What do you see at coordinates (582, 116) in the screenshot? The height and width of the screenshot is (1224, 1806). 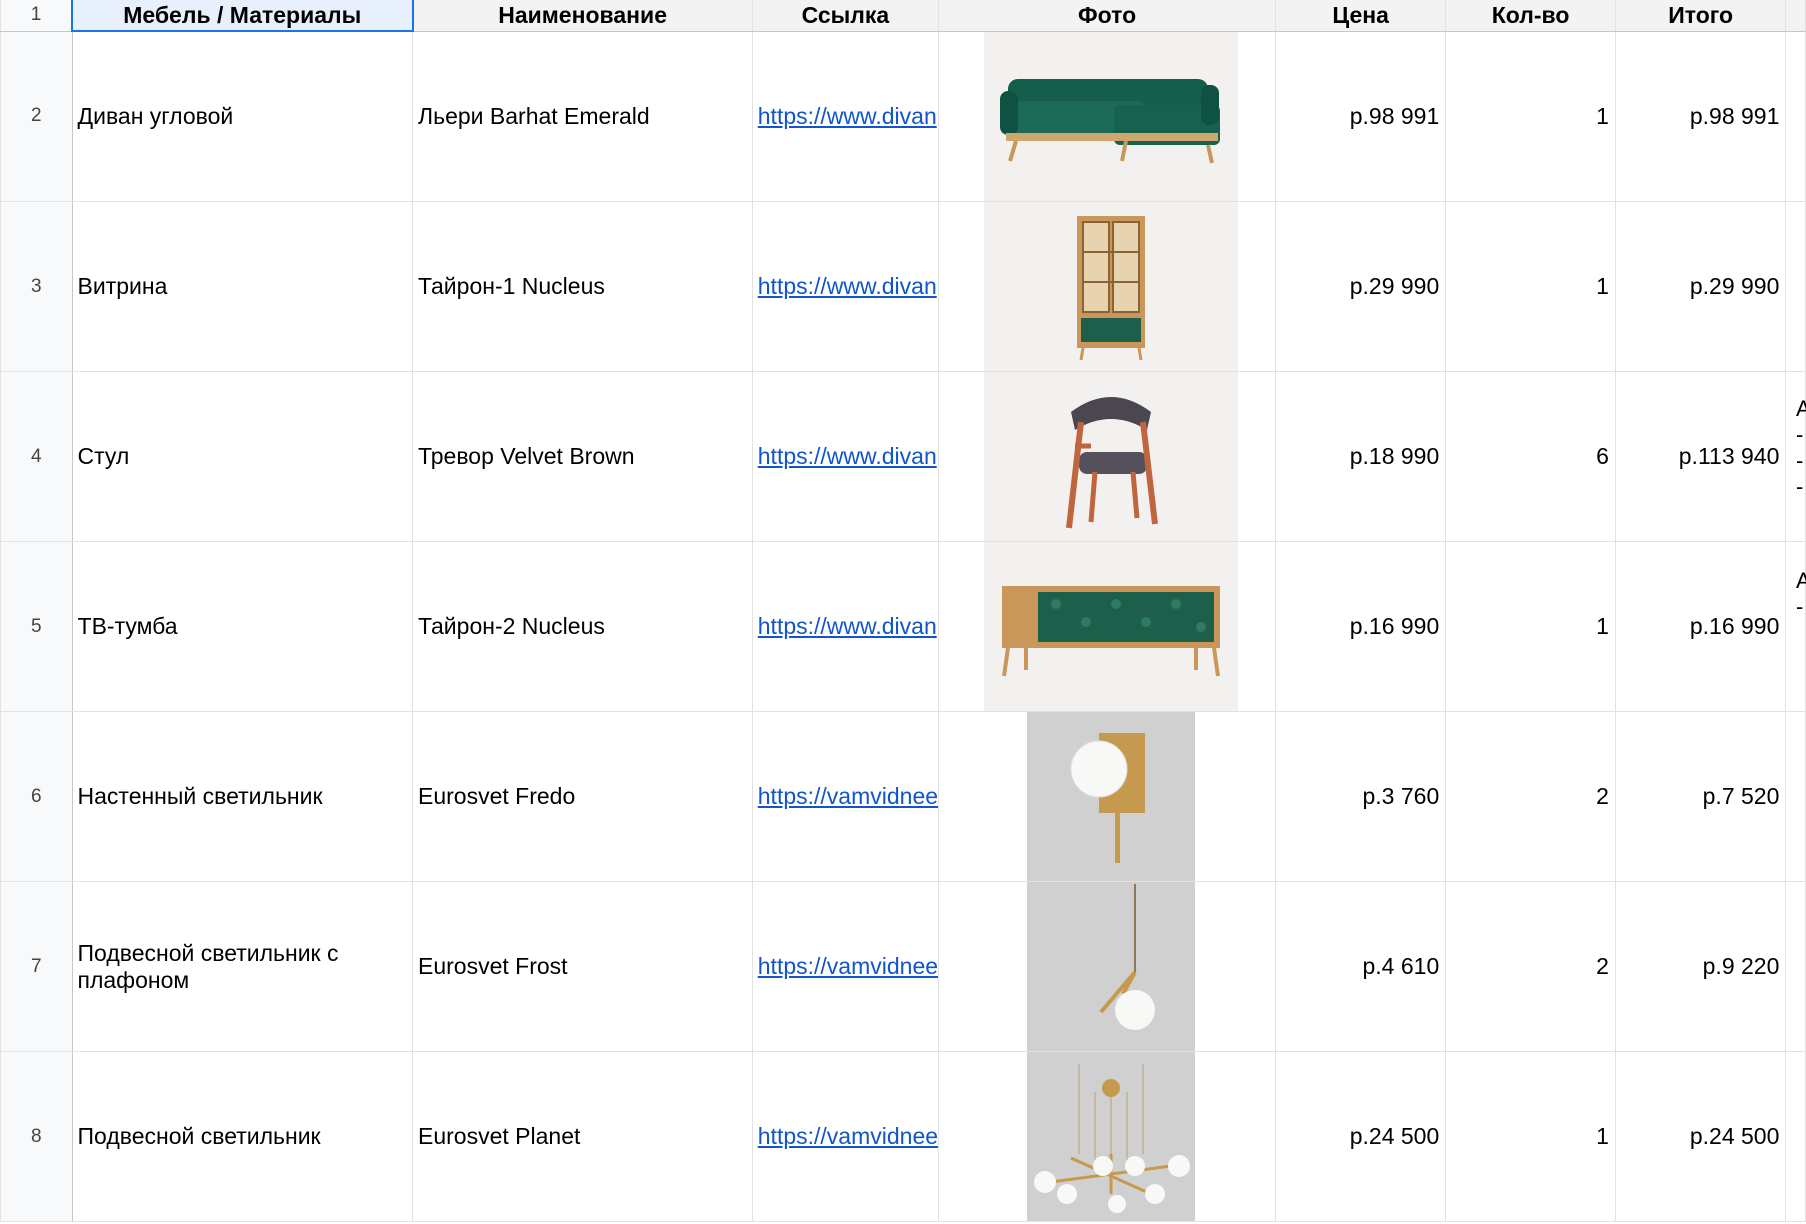 I see `name-cell: Льери Barhat Emerald` at bounding box center [582, 116].